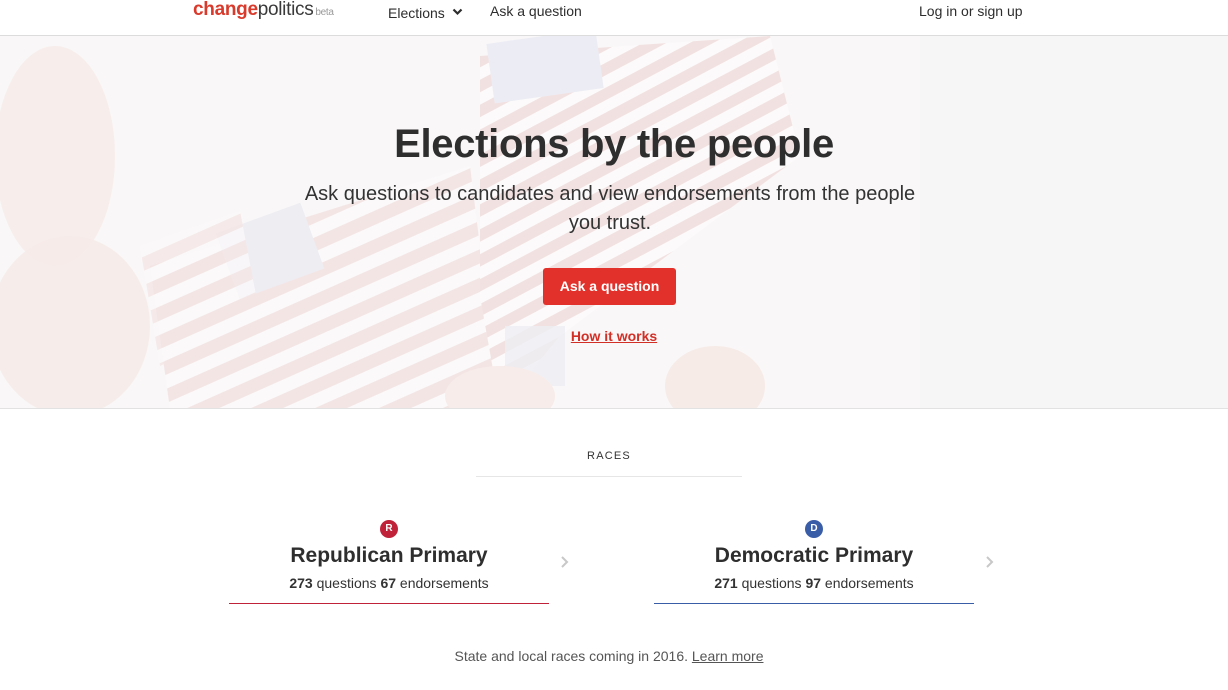 Image resolution: width=1228 pixels, height=690 pixels. Describe the element at coordinates (814, 529) in the screenshot. I see `democrat-badge-icon: D` at that location.